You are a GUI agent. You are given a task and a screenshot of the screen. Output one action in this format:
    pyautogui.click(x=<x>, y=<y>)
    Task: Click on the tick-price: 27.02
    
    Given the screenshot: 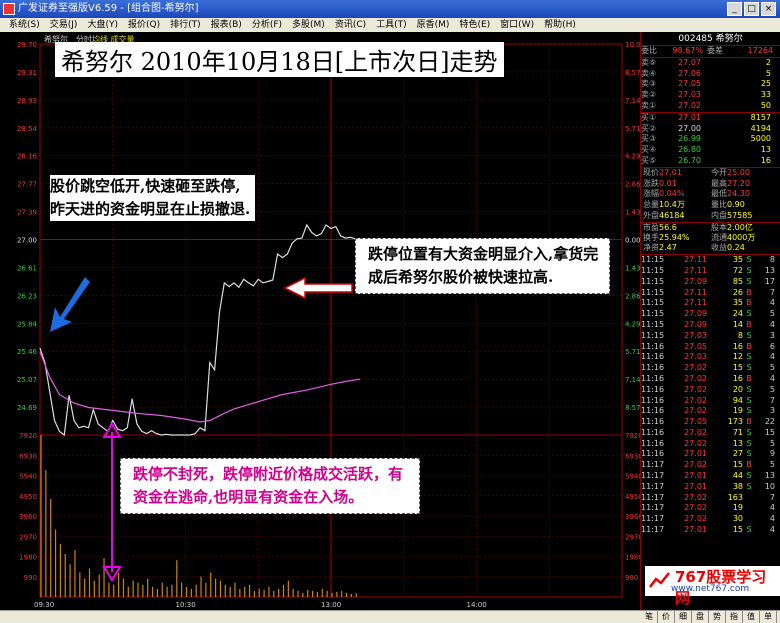 What is the action you would take?
    pyautogui.click(x=695, y=508)
    